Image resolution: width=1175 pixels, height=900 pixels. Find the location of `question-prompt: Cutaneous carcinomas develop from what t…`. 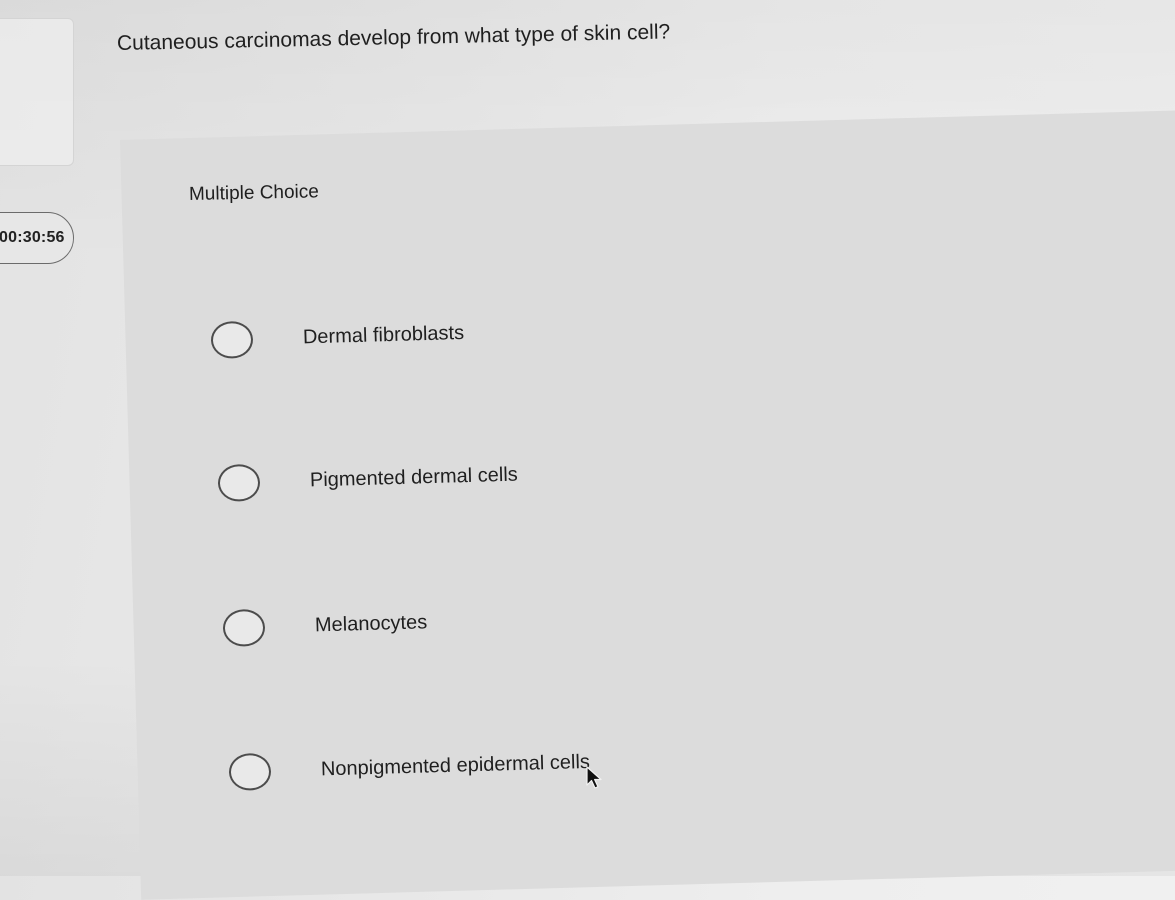

question-prompt: Cutaneous carcinomas develop from what t… is located at coordinates (393, 37).